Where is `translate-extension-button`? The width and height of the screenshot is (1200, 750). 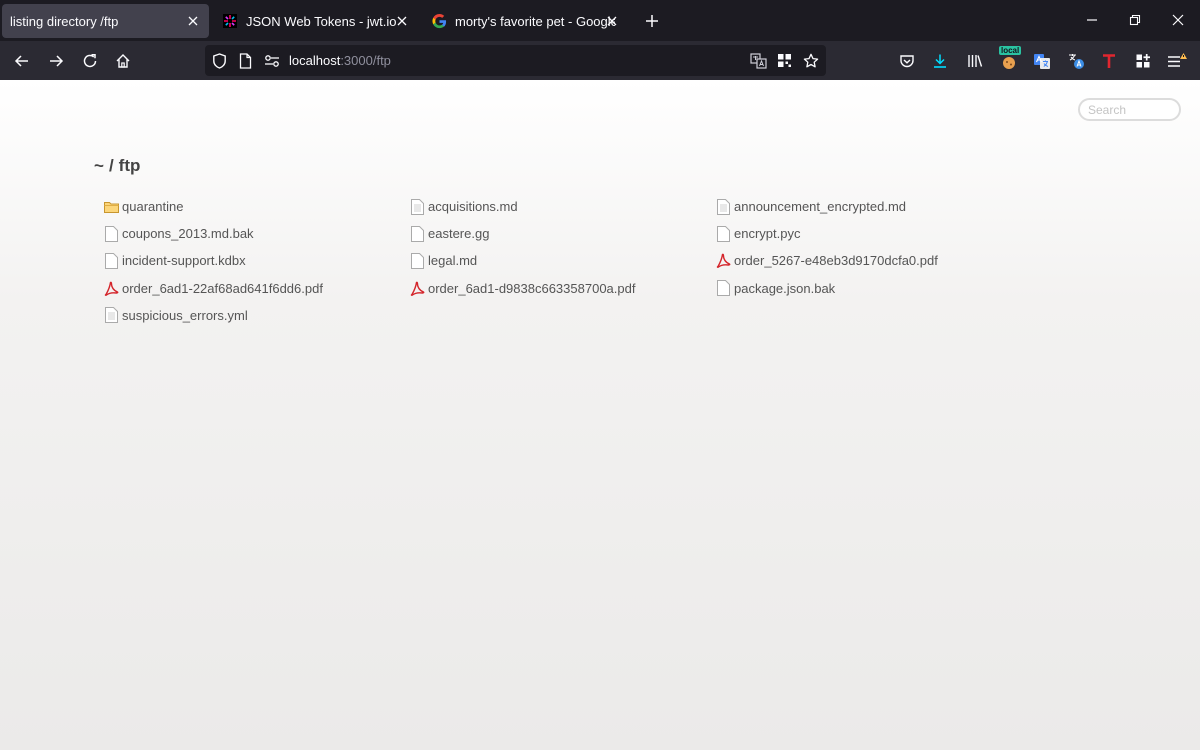 translate-extension-button is located at coordinates (1042, 61).